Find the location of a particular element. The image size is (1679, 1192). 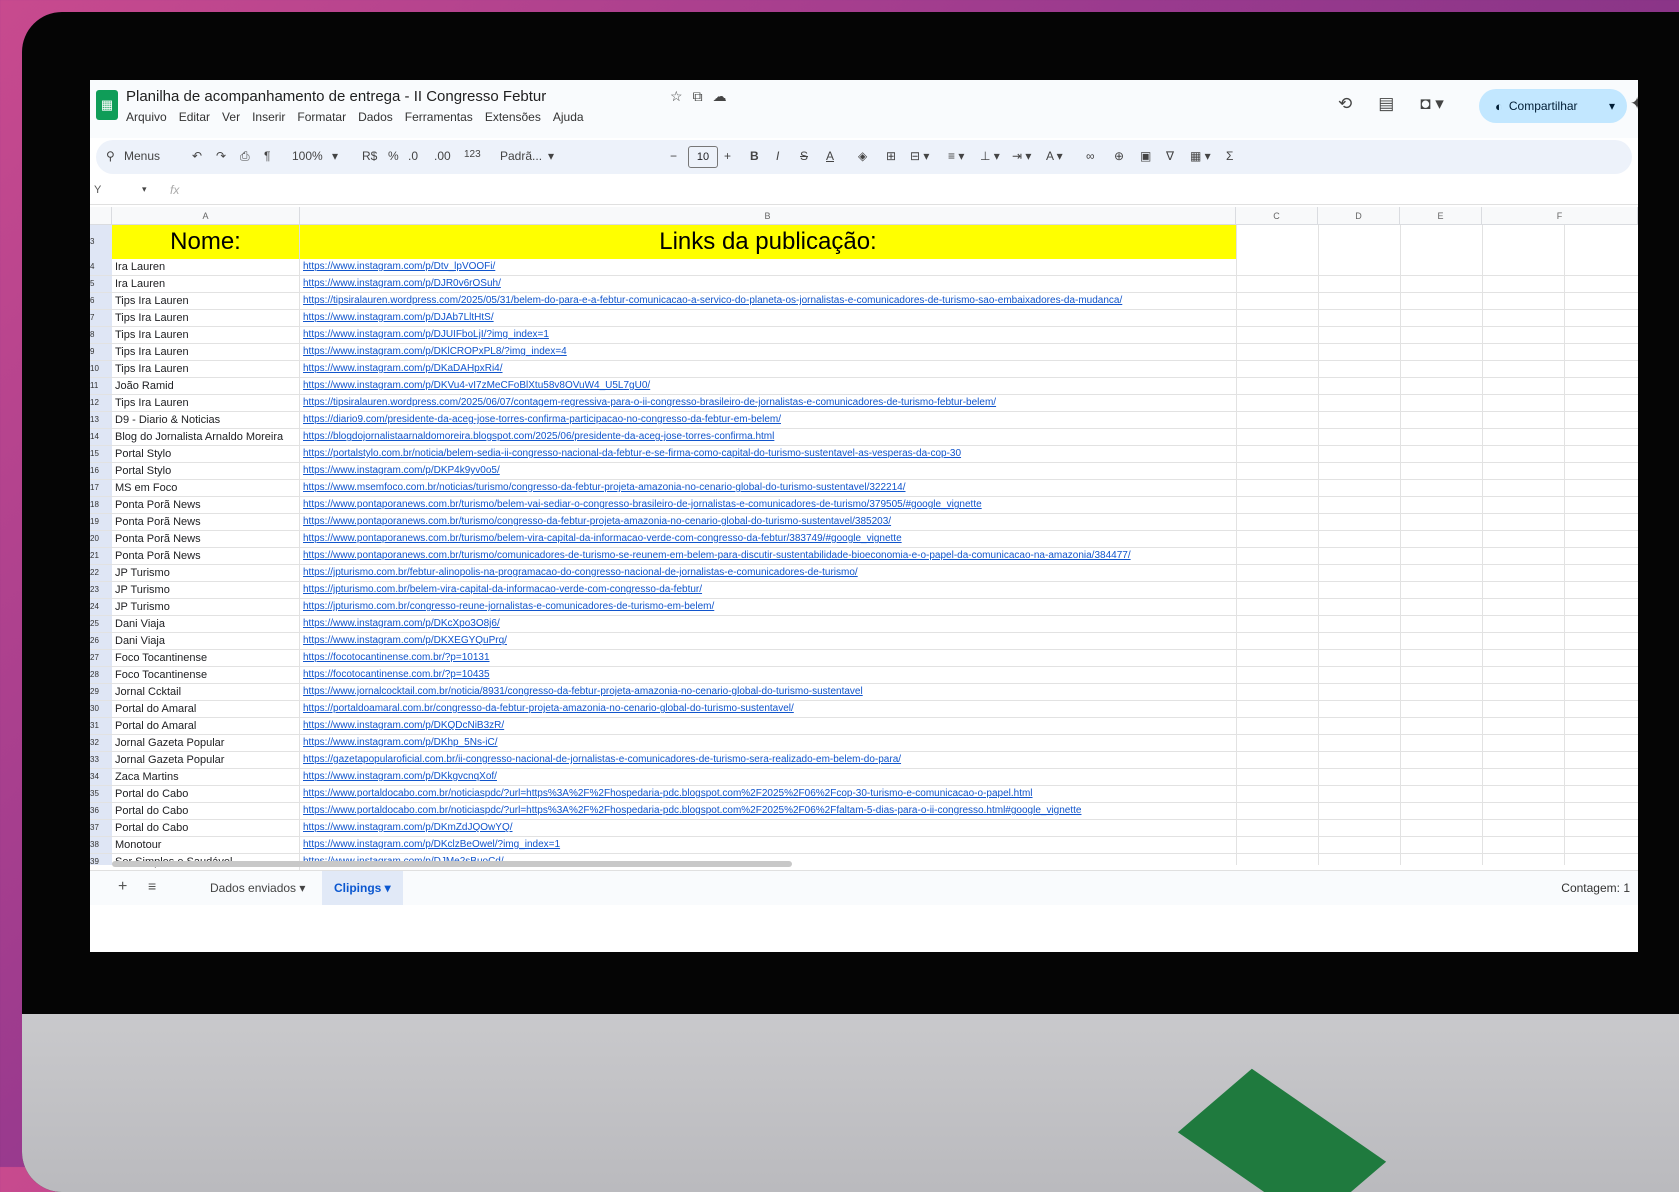

horizontal-scrollbar is located at coordinates (452, 864).